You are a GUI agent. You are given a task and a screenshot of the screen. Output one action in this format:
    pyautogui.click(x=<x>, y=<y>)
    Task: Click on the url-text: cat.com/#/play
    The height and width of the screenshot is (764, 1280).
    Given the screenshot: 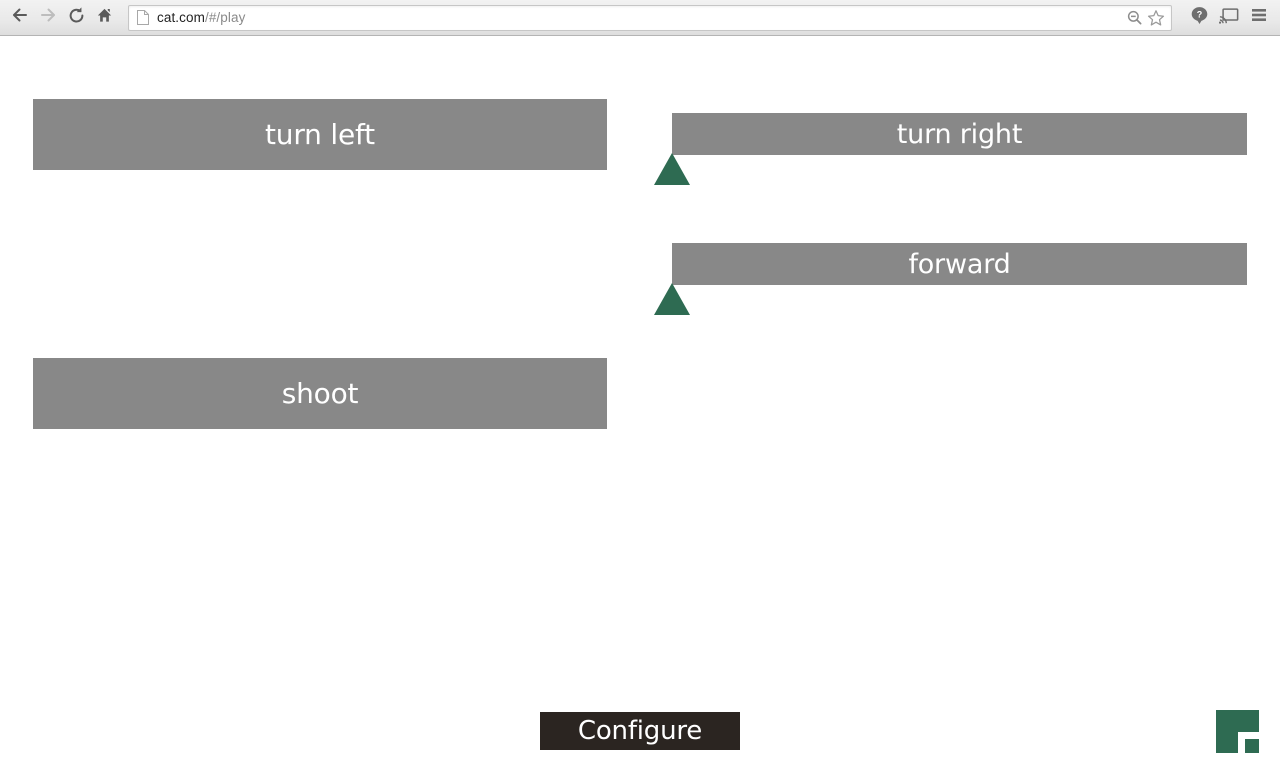 What is the action you would take?
    pyautogui.click(x=640, y=17)
    